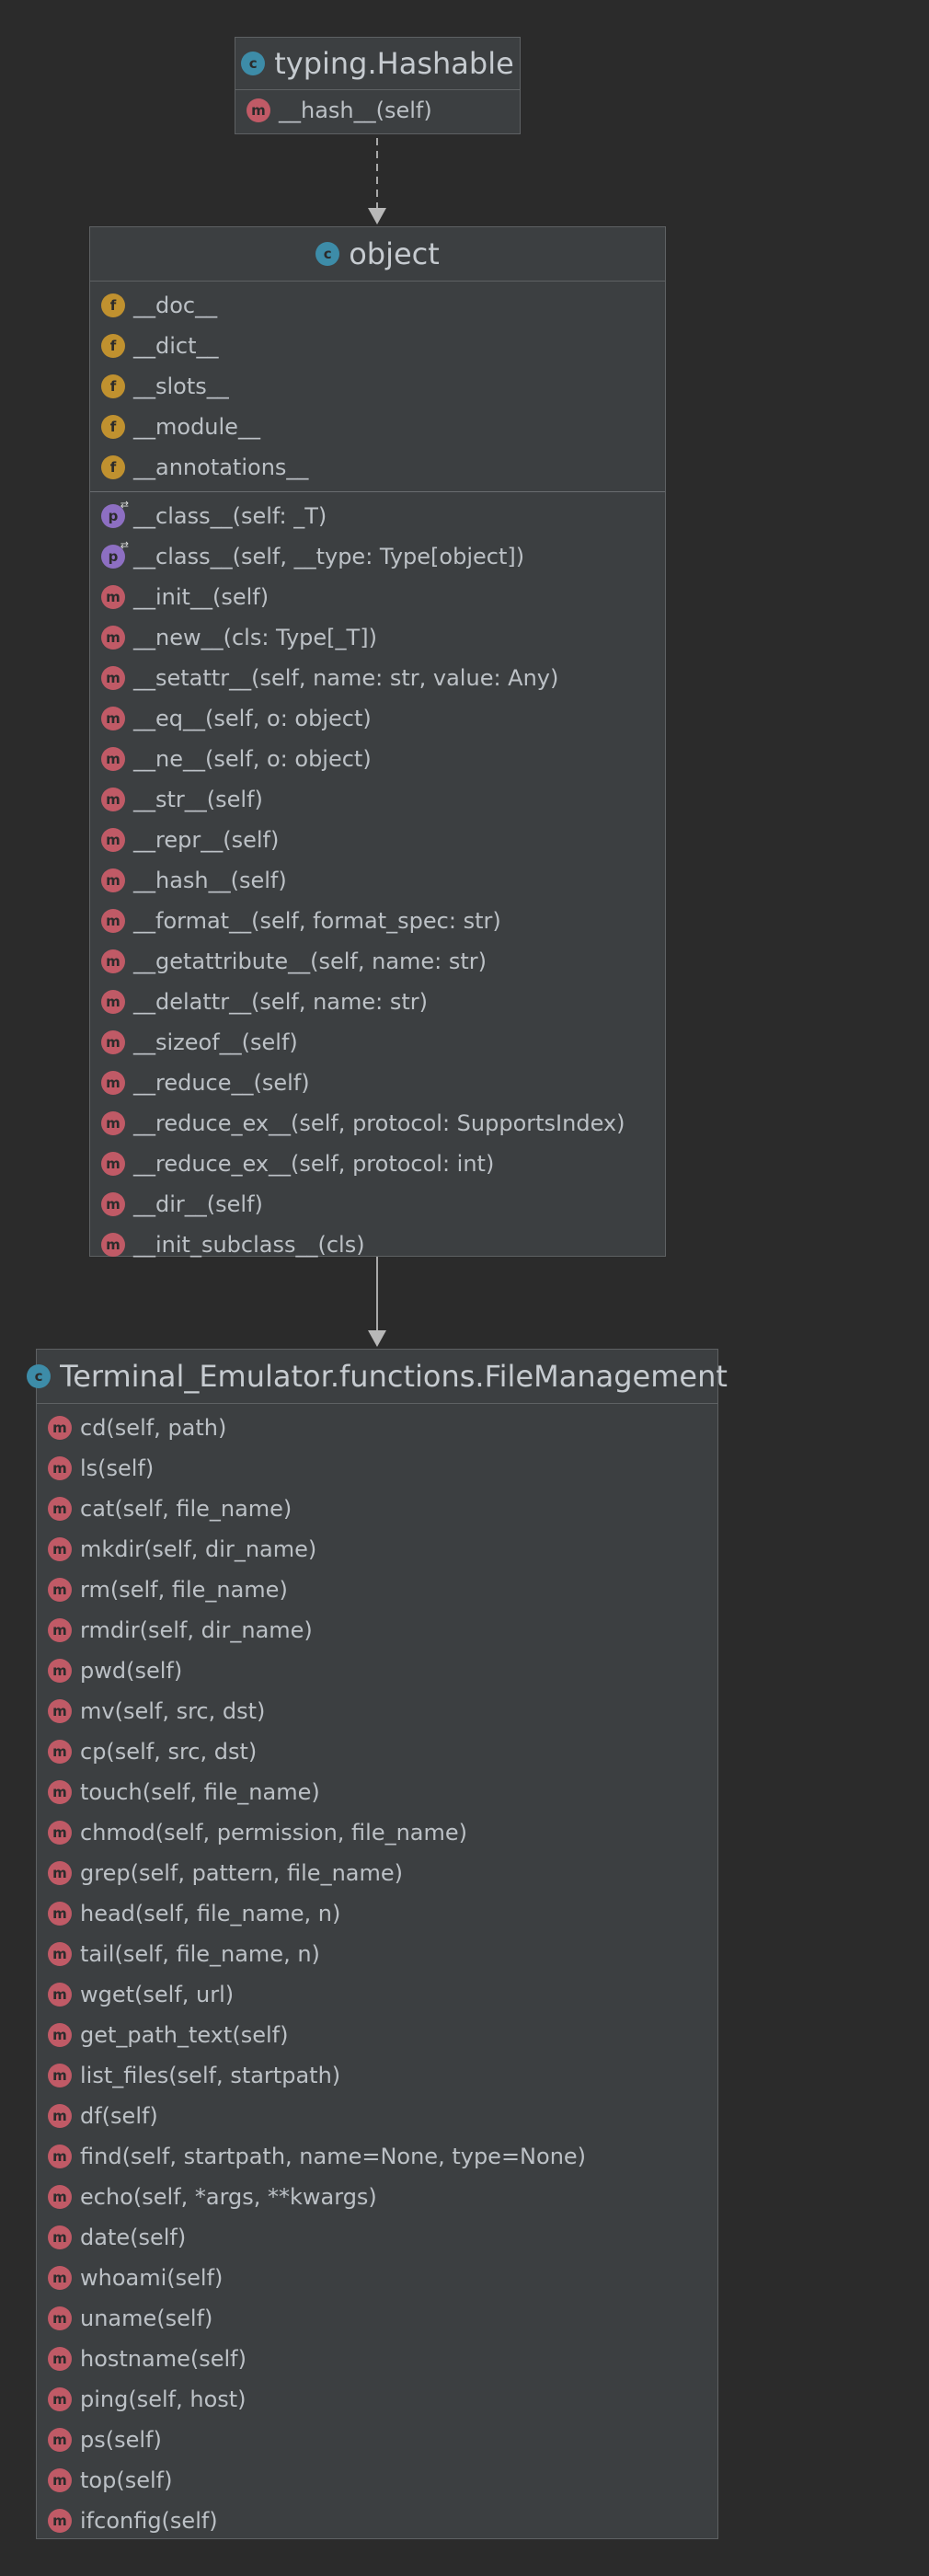 This screenshot has height=2576, width=929. I want to click on method-row: m list_files(self, startpath), so click(377, 2075).